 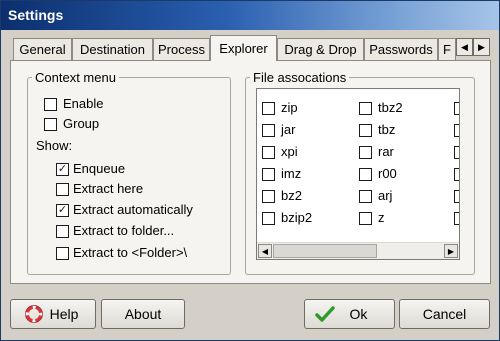 What do you see at coordinates (365, 218) in the screenshot?
I see `assoc-z-checkbox` at bounding box center [365, 218].